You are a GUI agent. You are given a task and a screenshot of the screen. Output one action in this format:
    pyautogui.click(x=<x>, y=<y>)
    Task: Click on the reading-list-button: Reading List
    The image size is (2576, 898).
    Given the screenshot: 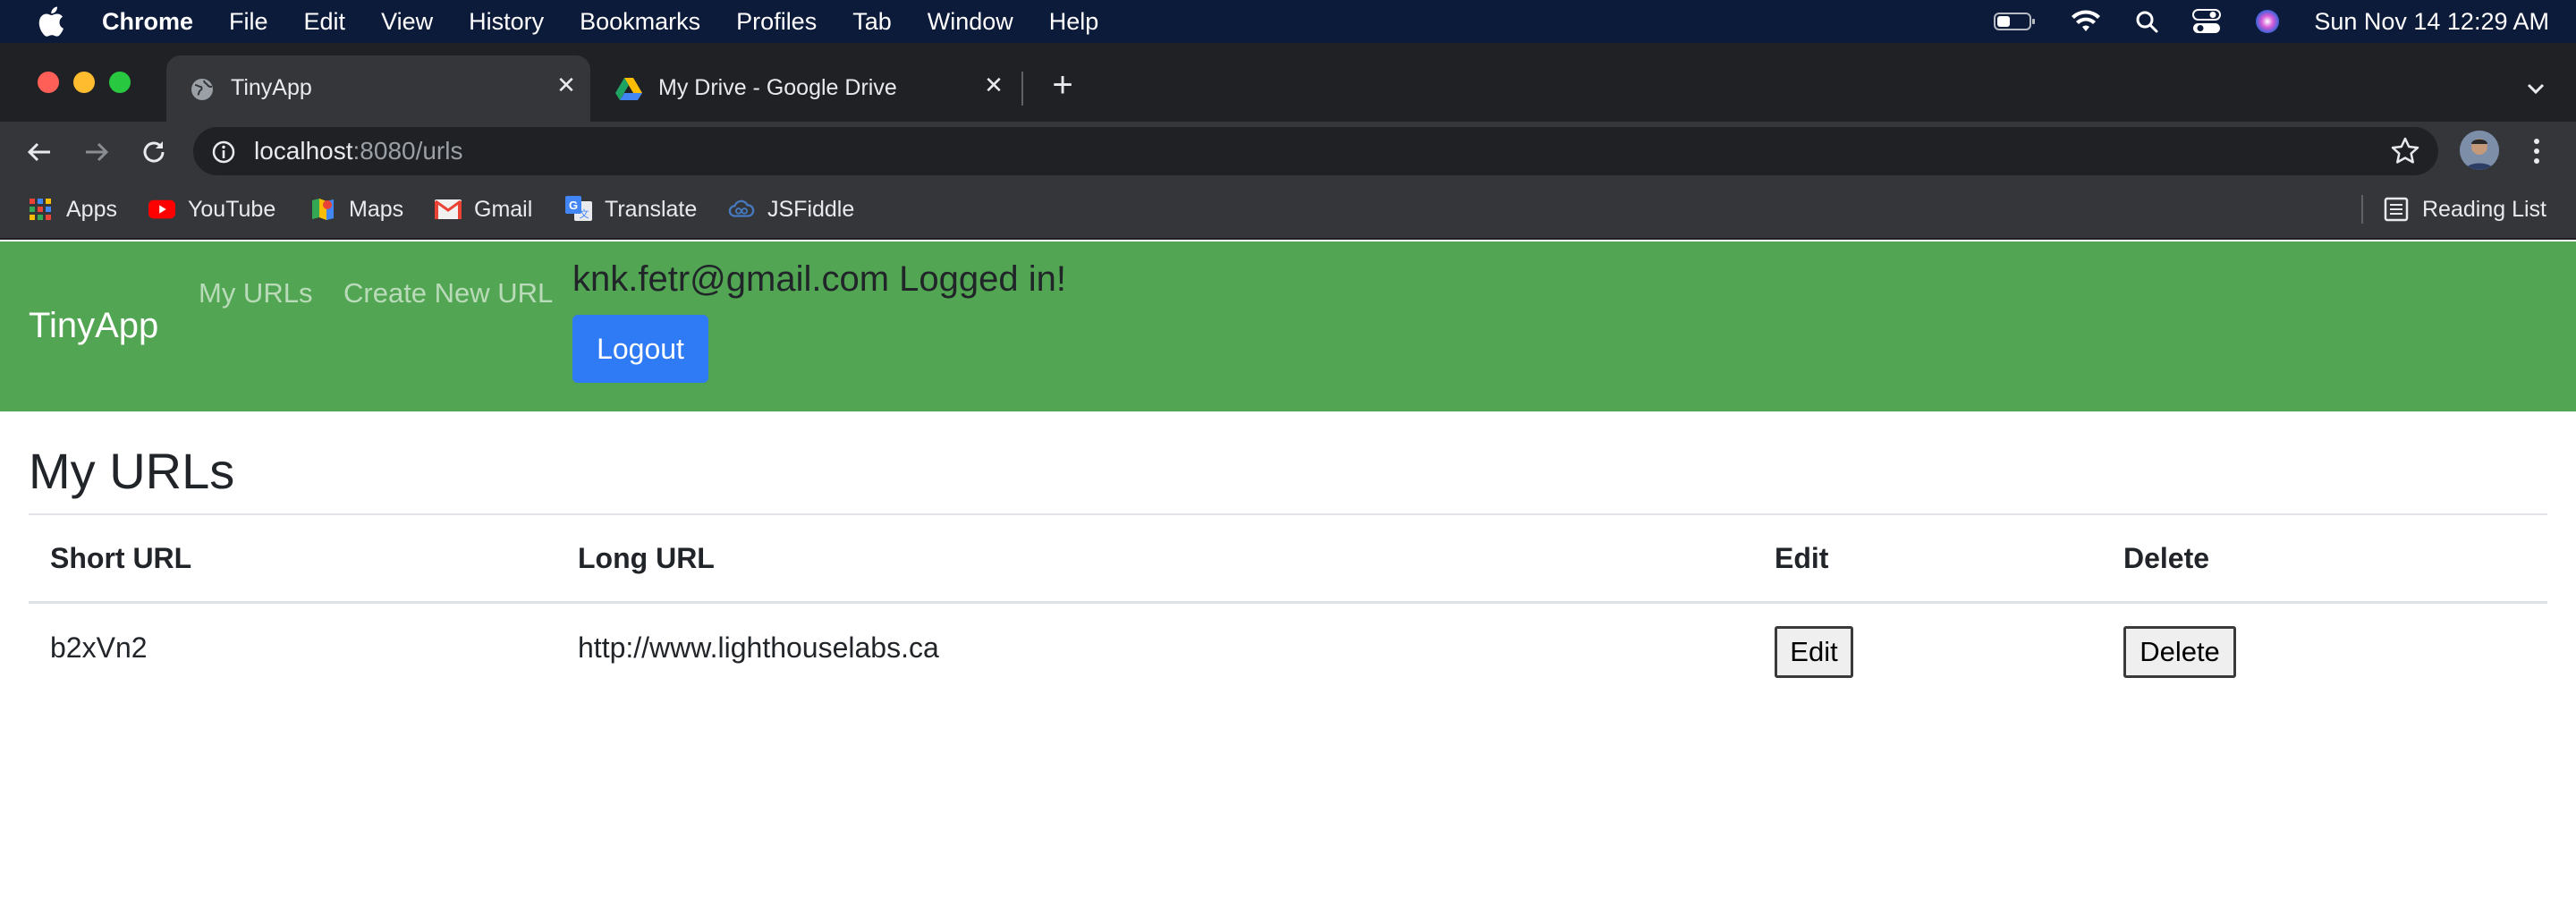 What is the action you would take?
    pyautogui.click(x=2464, y=209)
    